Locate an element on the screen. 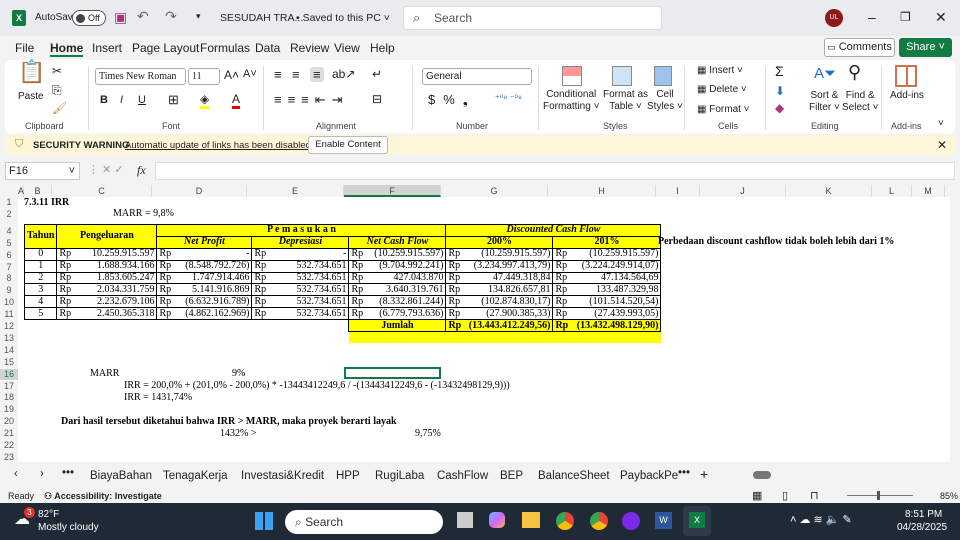 The image size is (960, 540). customize-toolbar-icon: ▾ is located at coordinates (198, 16).